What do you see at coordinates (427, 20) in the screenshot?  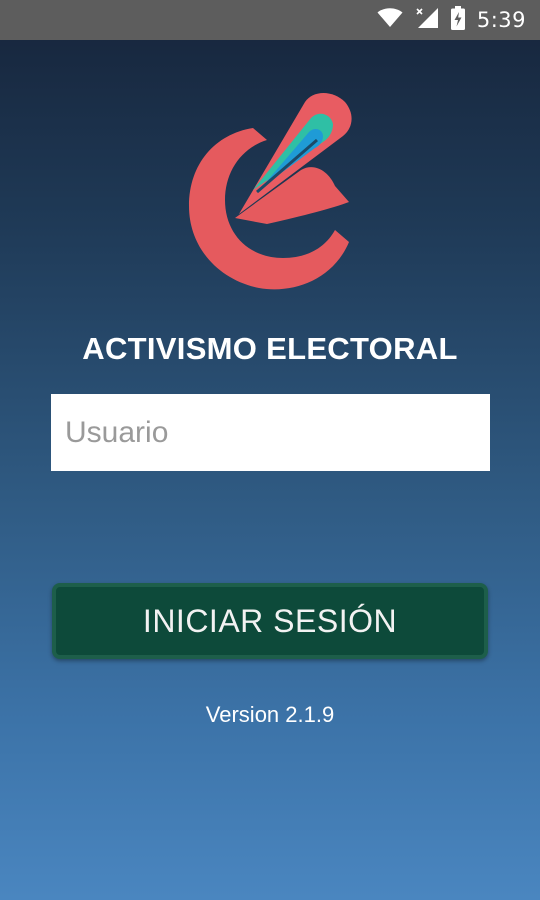 I see `cell-signal-icon` at bounding box center [427, 20].